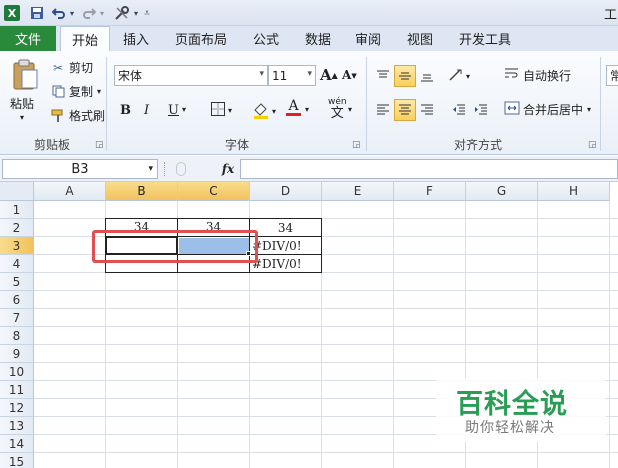 The height and width of the screenshot is (468, 618). I want to click on decrease-indent-button, so click(459, 110).